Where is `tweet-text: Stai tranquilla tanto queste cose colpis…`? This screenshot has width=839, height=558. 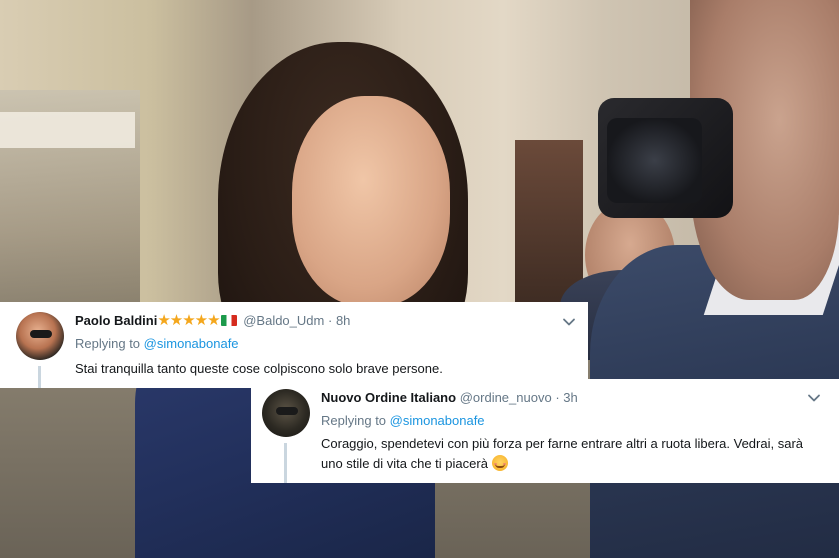
tweet-text: Stai tranquilla tanto queste cose colpis… is located at coordinates (259, 368).